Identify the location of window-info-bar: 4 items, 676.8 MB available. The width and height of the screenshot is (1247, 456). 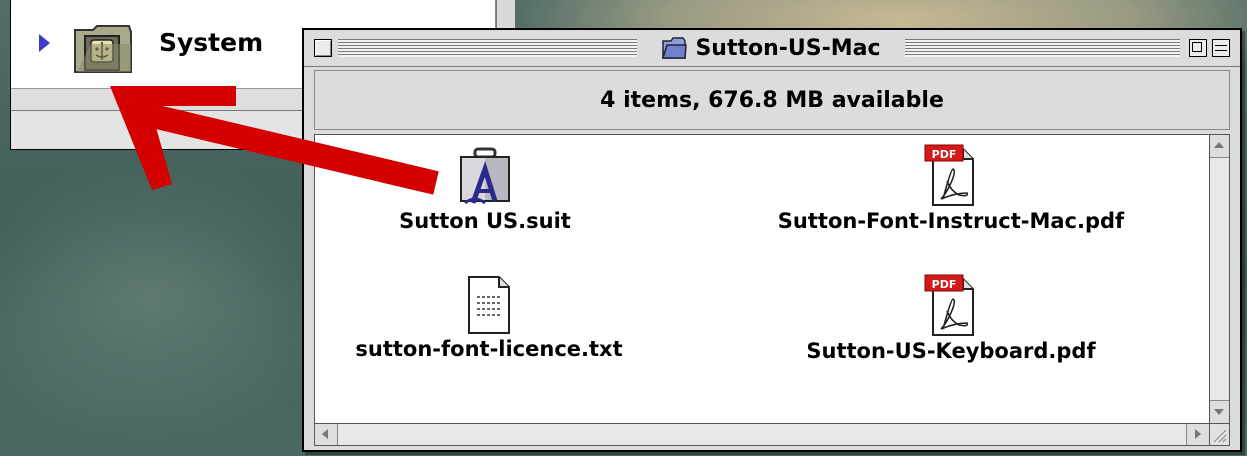
(772, 100).